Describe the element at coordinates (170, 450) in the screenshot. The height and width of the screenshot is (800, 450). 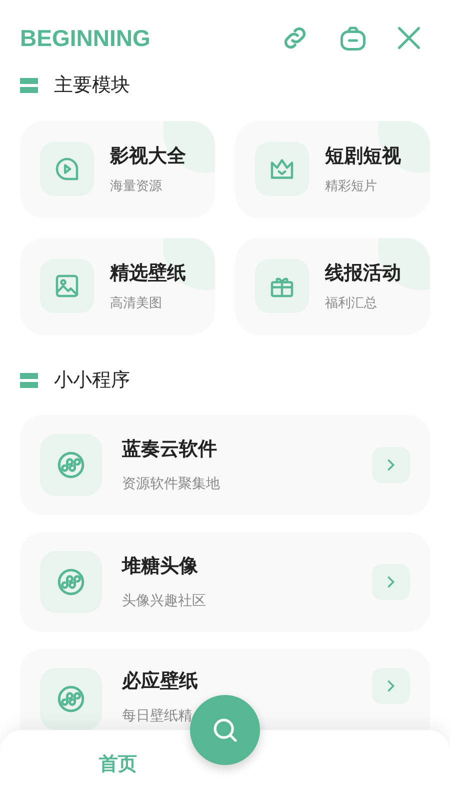
I see `program-title: 蓝奏云软件` at that location.